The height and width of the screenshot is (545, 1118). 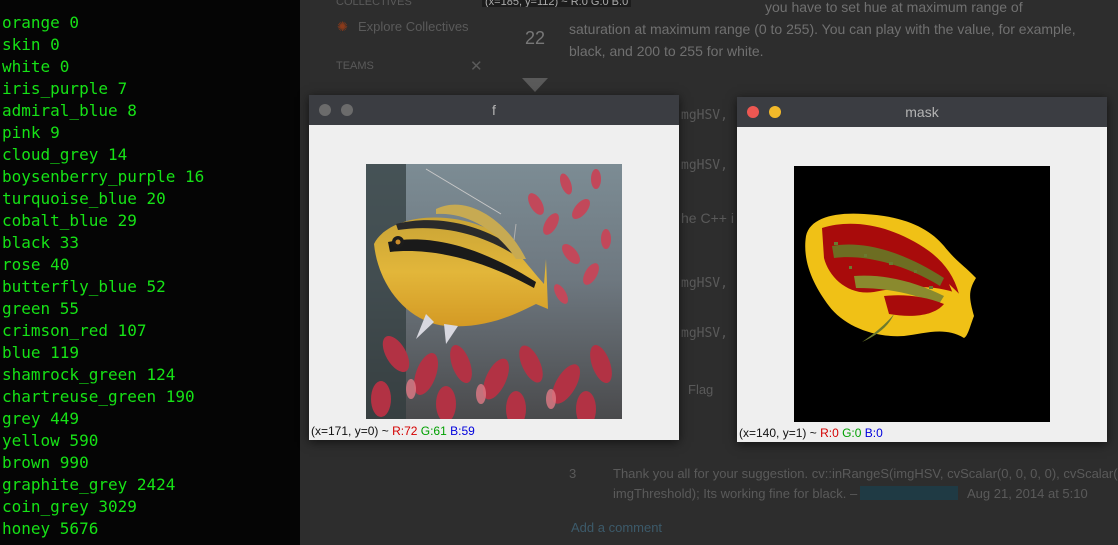 What do you see at coordinates (69, 220) in the screenshot?
I see `terminal-line: cobalt_blue 29` at bounding box center [69, 220].